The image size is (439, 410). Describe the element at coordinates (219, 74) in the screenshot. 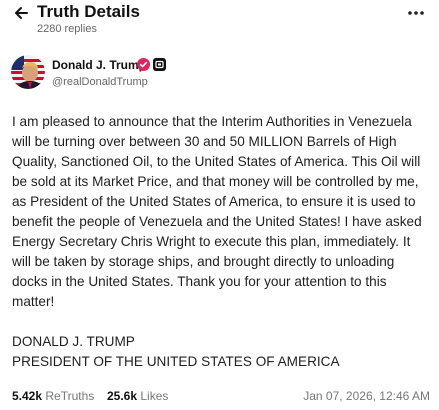

I see `post-author: Donald J. Trump @realDonaldTrump` at that location.